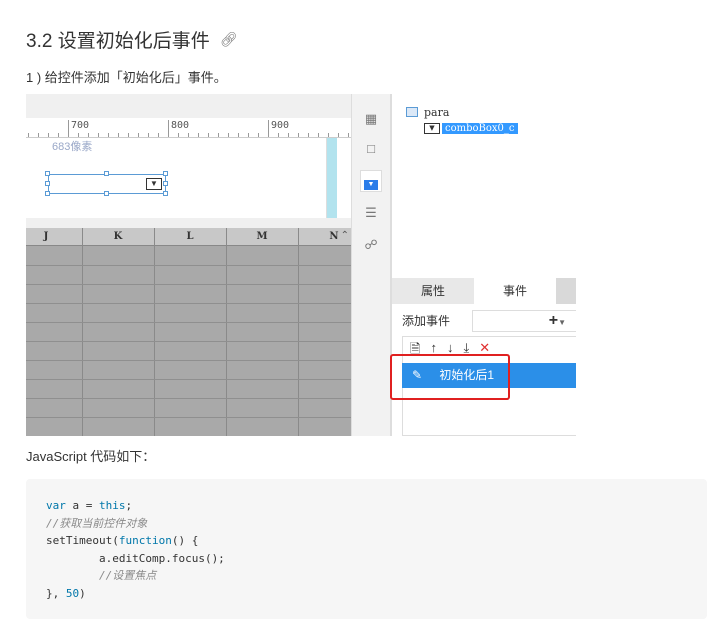  I want to click on section-title: 3.2 设置初始化后事件, so click(118, 41).